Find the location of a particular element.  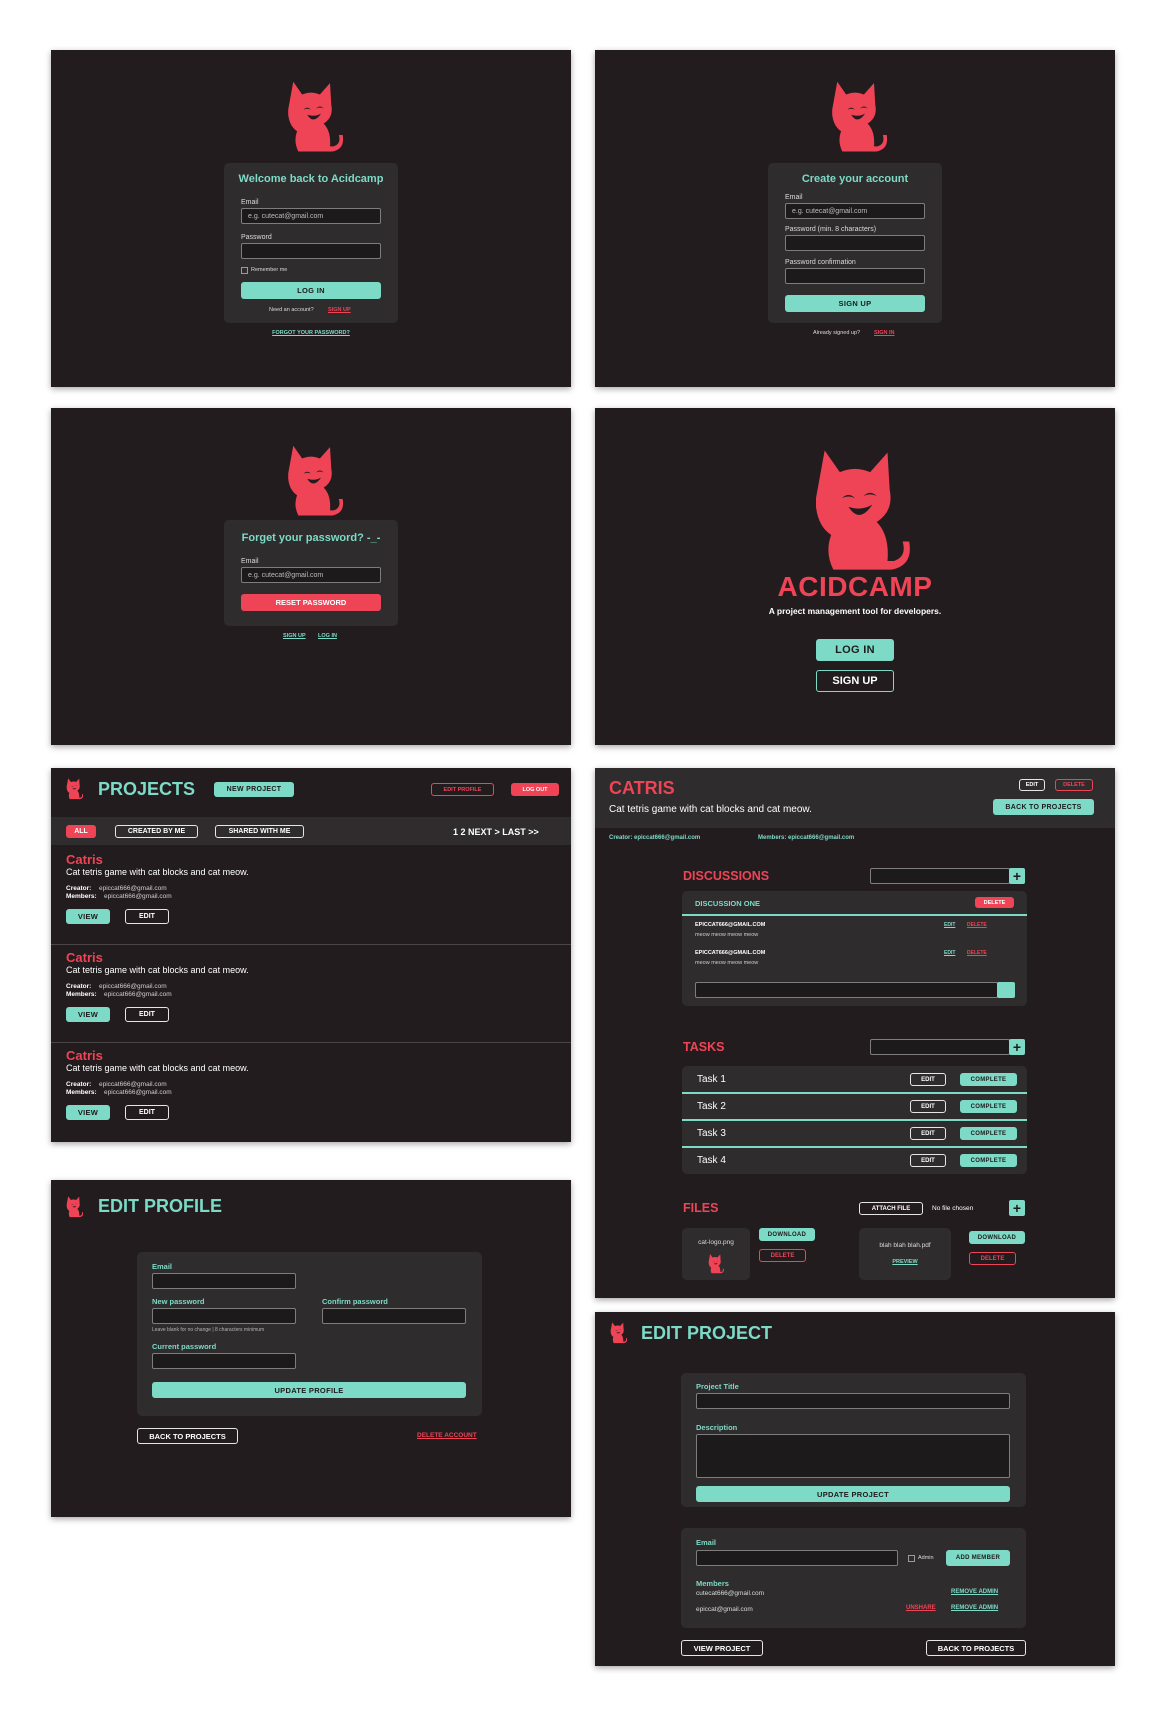

task-divider is located at coordinates (854, 1120).